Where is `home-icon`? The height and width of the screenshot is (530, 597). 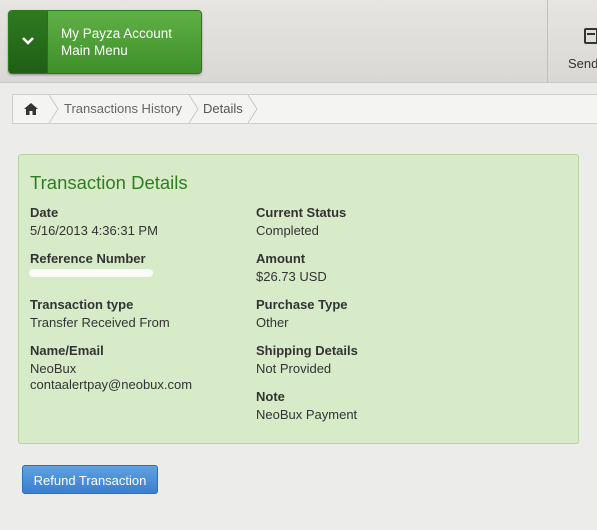
home-icon is located at coordinates (31, 109).